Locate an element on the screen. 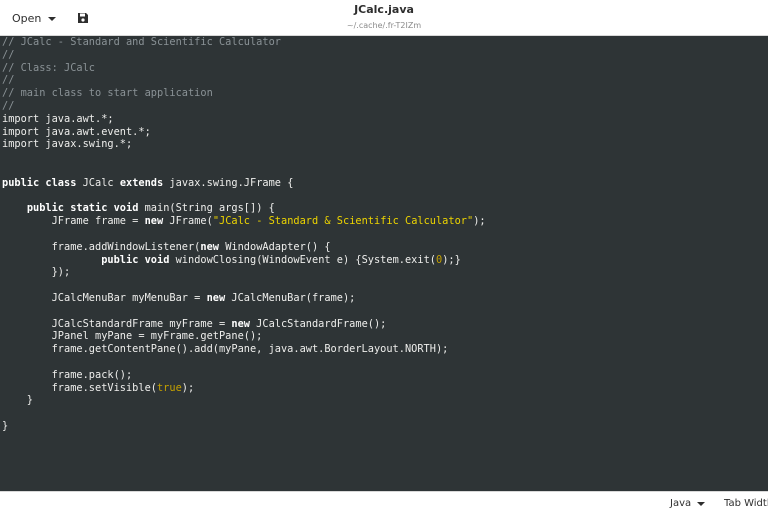  language-label: Java is located at coordinates (681, 503).